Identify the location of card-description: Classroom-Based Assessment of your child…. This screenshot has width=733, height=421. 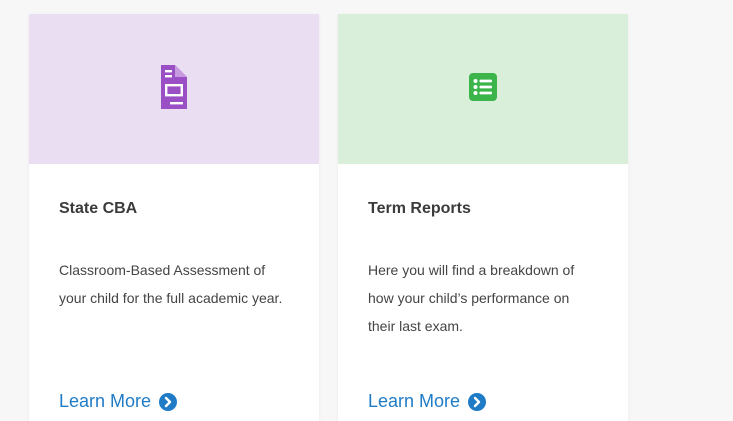
(171, 284).